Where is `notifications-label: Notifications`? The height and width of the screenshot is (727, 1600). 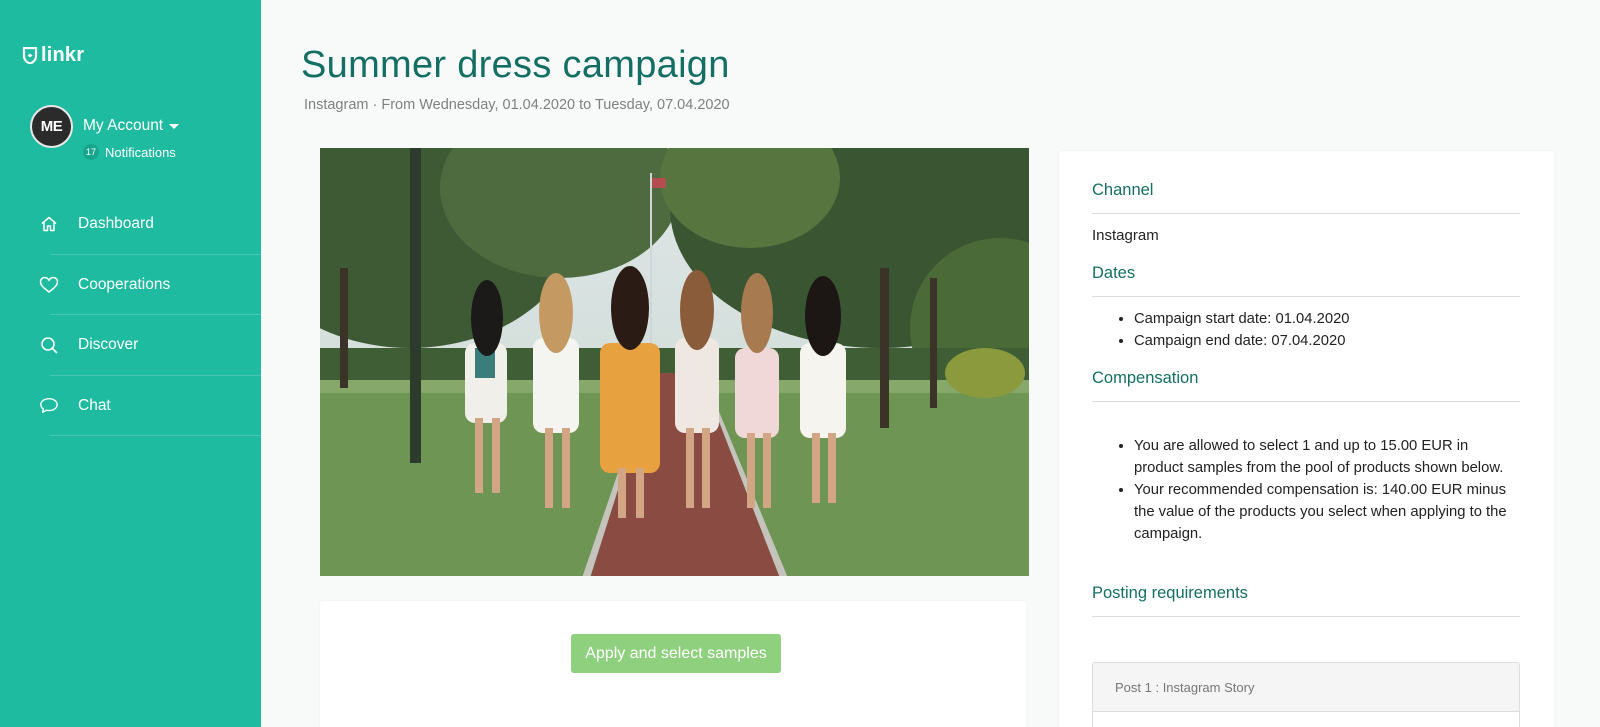 notifications-label: Notifications is located at coordinates (140, 152).